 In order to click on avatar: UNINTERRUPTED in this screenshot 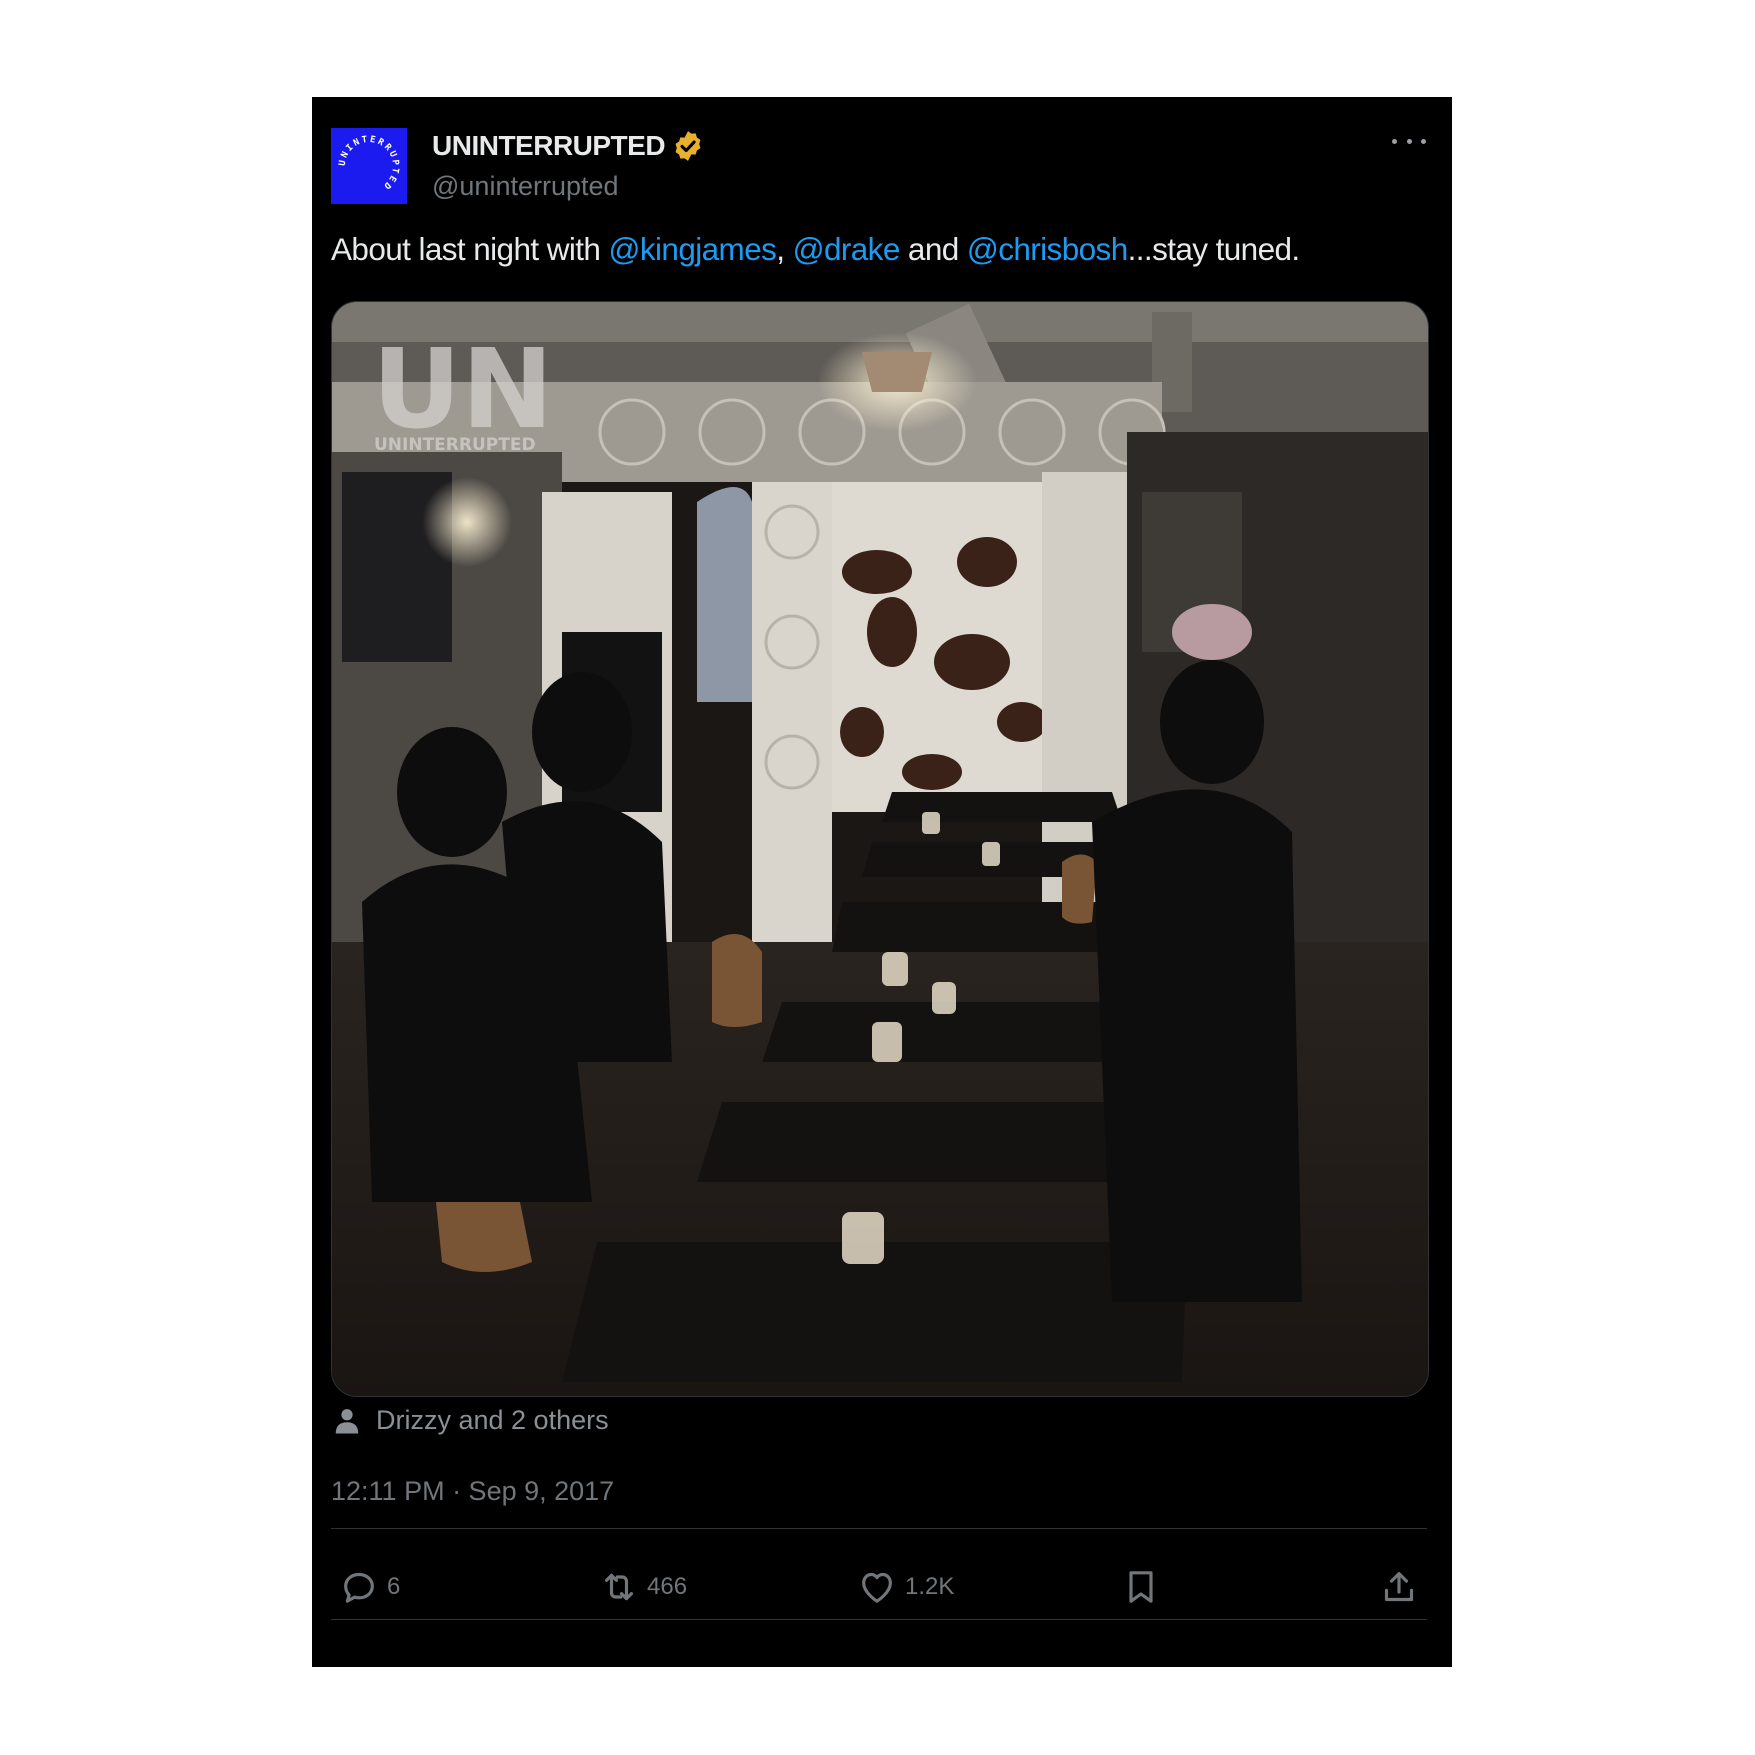, I will do `click(369, 166)`.